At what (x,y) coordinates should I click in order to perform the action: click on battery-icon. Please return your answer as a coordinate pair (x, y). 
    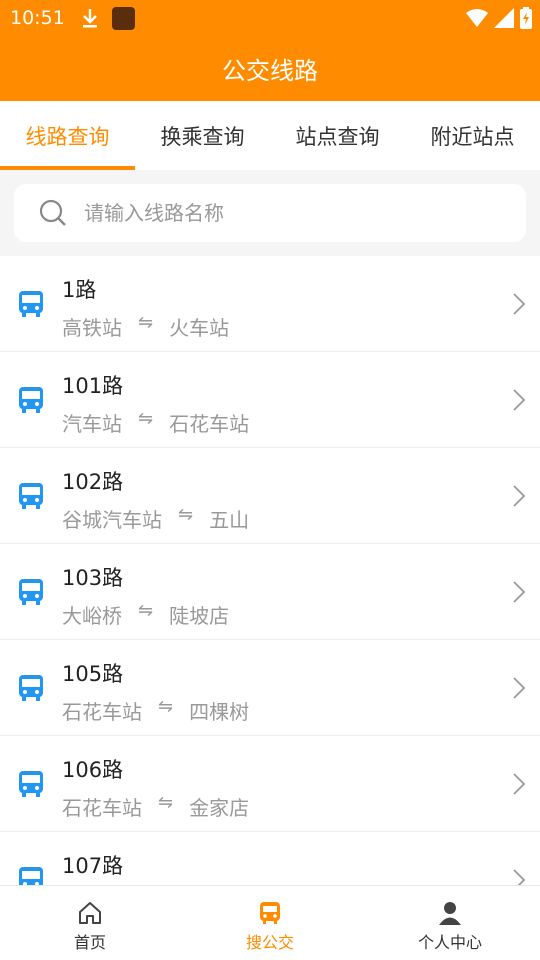
    Looking at the image, I should click on (526, 18).